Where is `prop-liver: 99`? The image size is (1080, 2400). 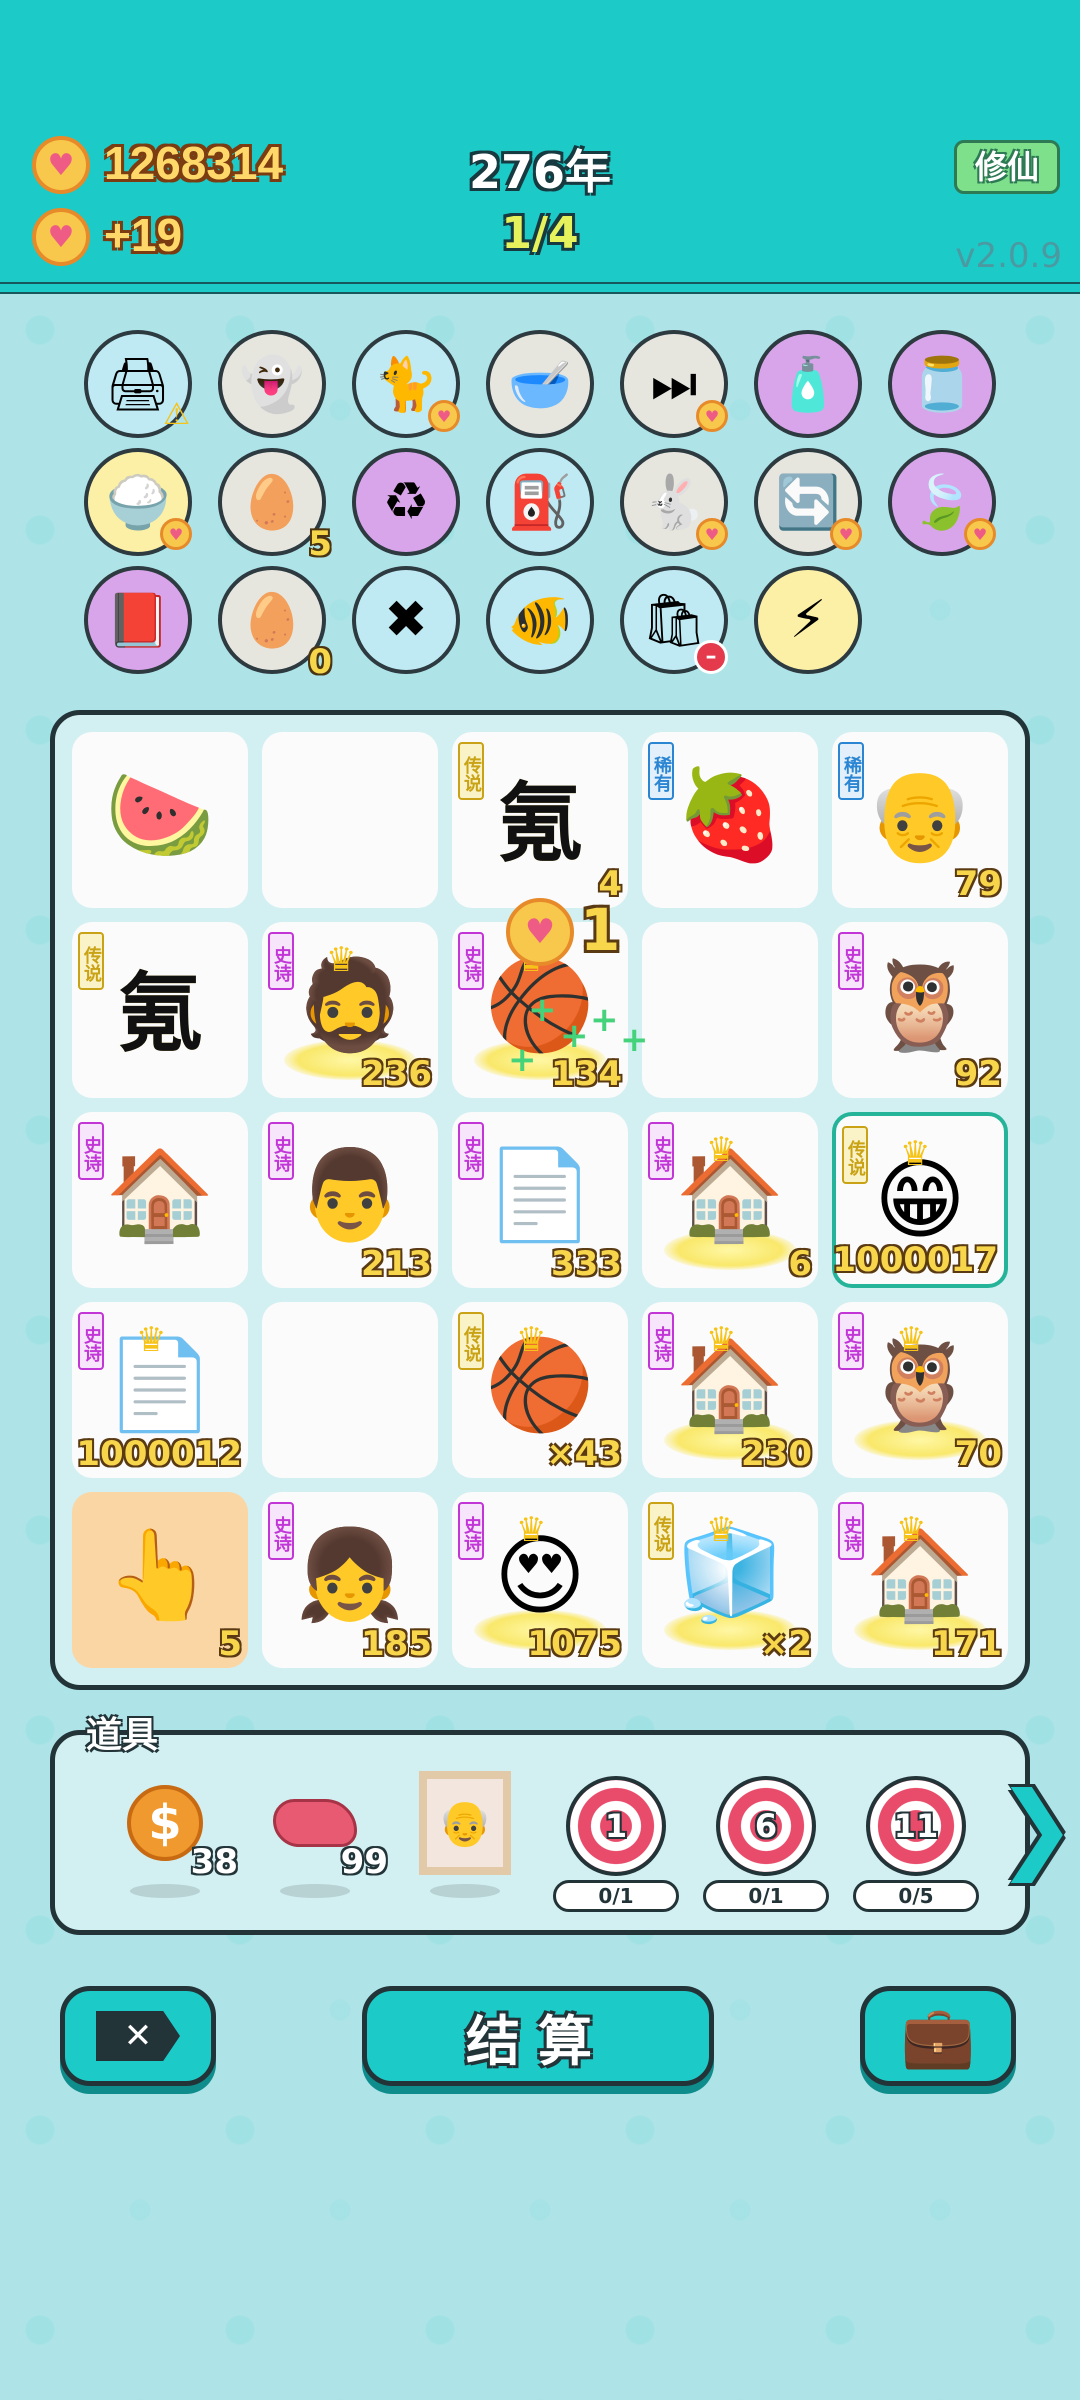 prop-liver: 99 is located at coordinates (324, 1838).